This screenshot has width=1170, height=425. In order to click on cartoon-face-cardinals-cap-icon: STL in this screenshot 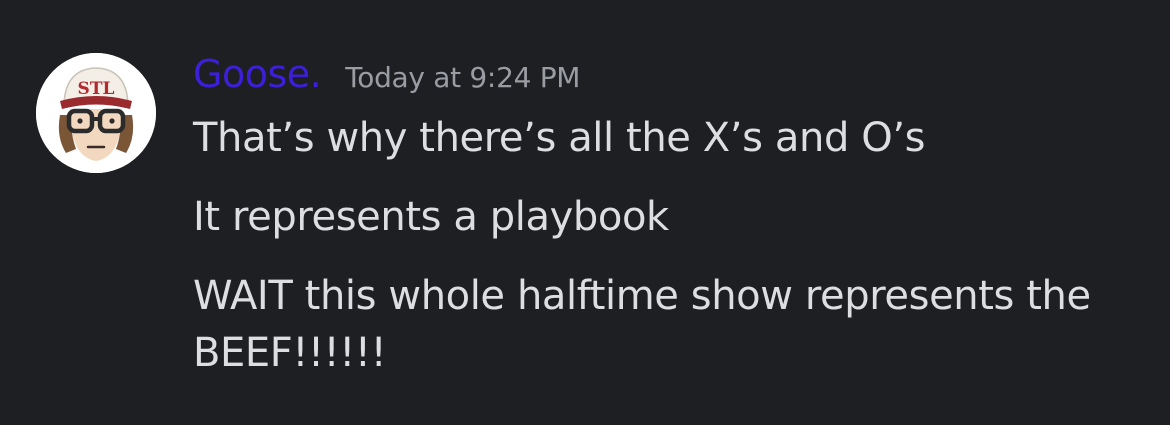, I will do `click(96, 113)`.